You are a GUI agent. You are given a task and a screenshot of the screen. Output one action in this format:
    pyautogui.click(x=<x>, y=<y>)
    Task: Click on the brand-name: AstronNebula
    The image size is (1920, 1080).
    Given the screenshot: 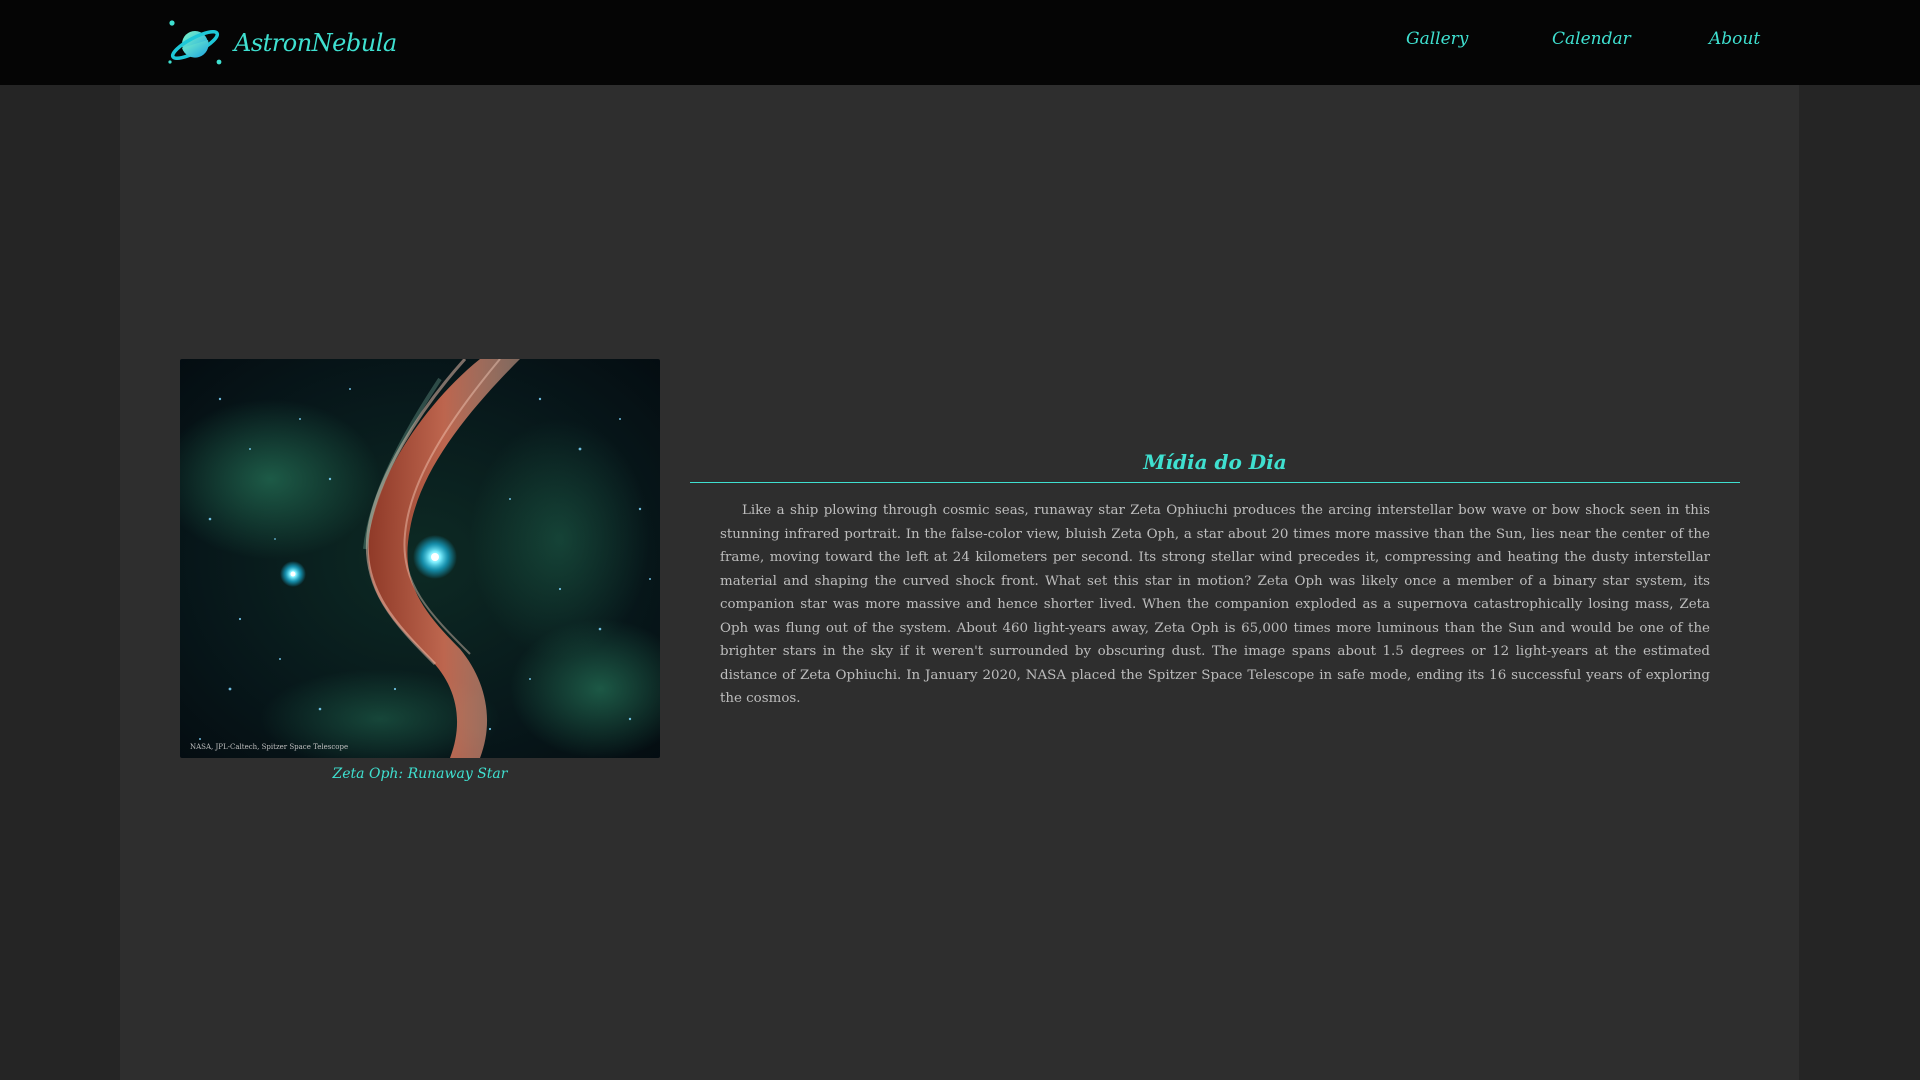 What is the action you would take?
    pyautogui.click(x=315, y=43)
    